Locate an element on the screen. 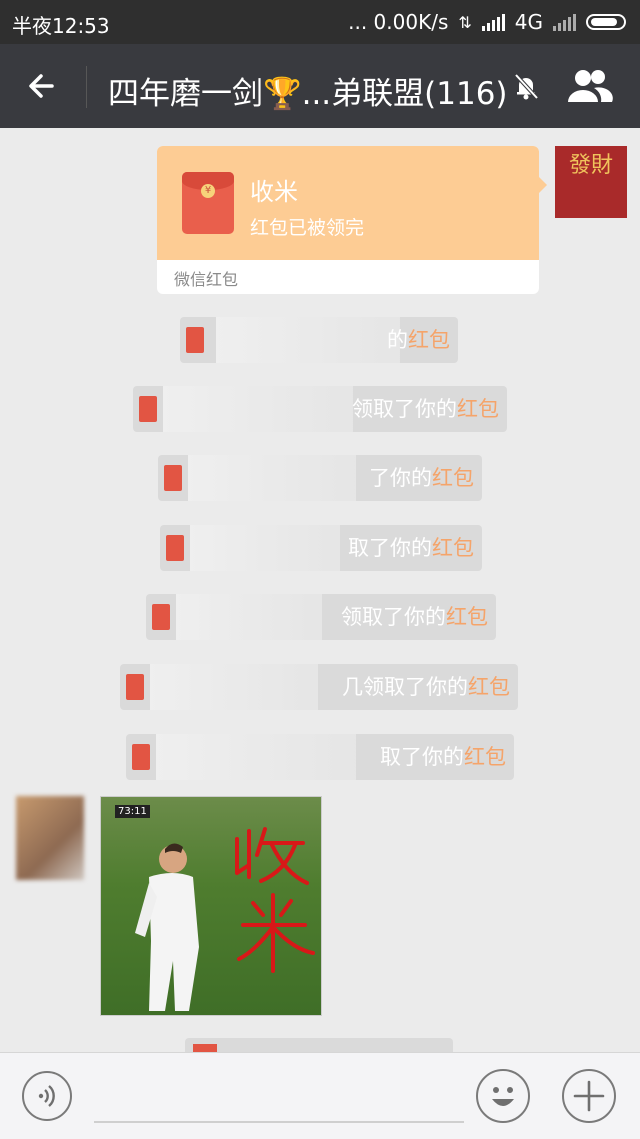 This screenshot has width=640, height=1139. system-message-text: 了你的红包 is located at coordinates (421, 478).